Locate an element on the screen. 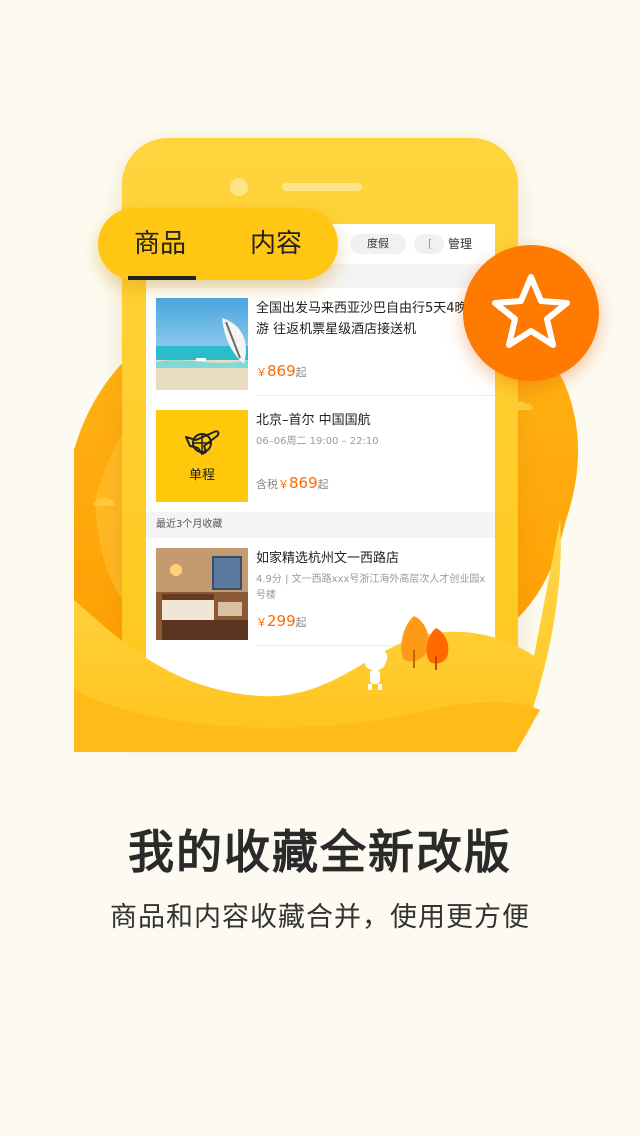 The image size is (640, 1136). filter-chip-vacation: 度假 is located at coordinates (378, 244).